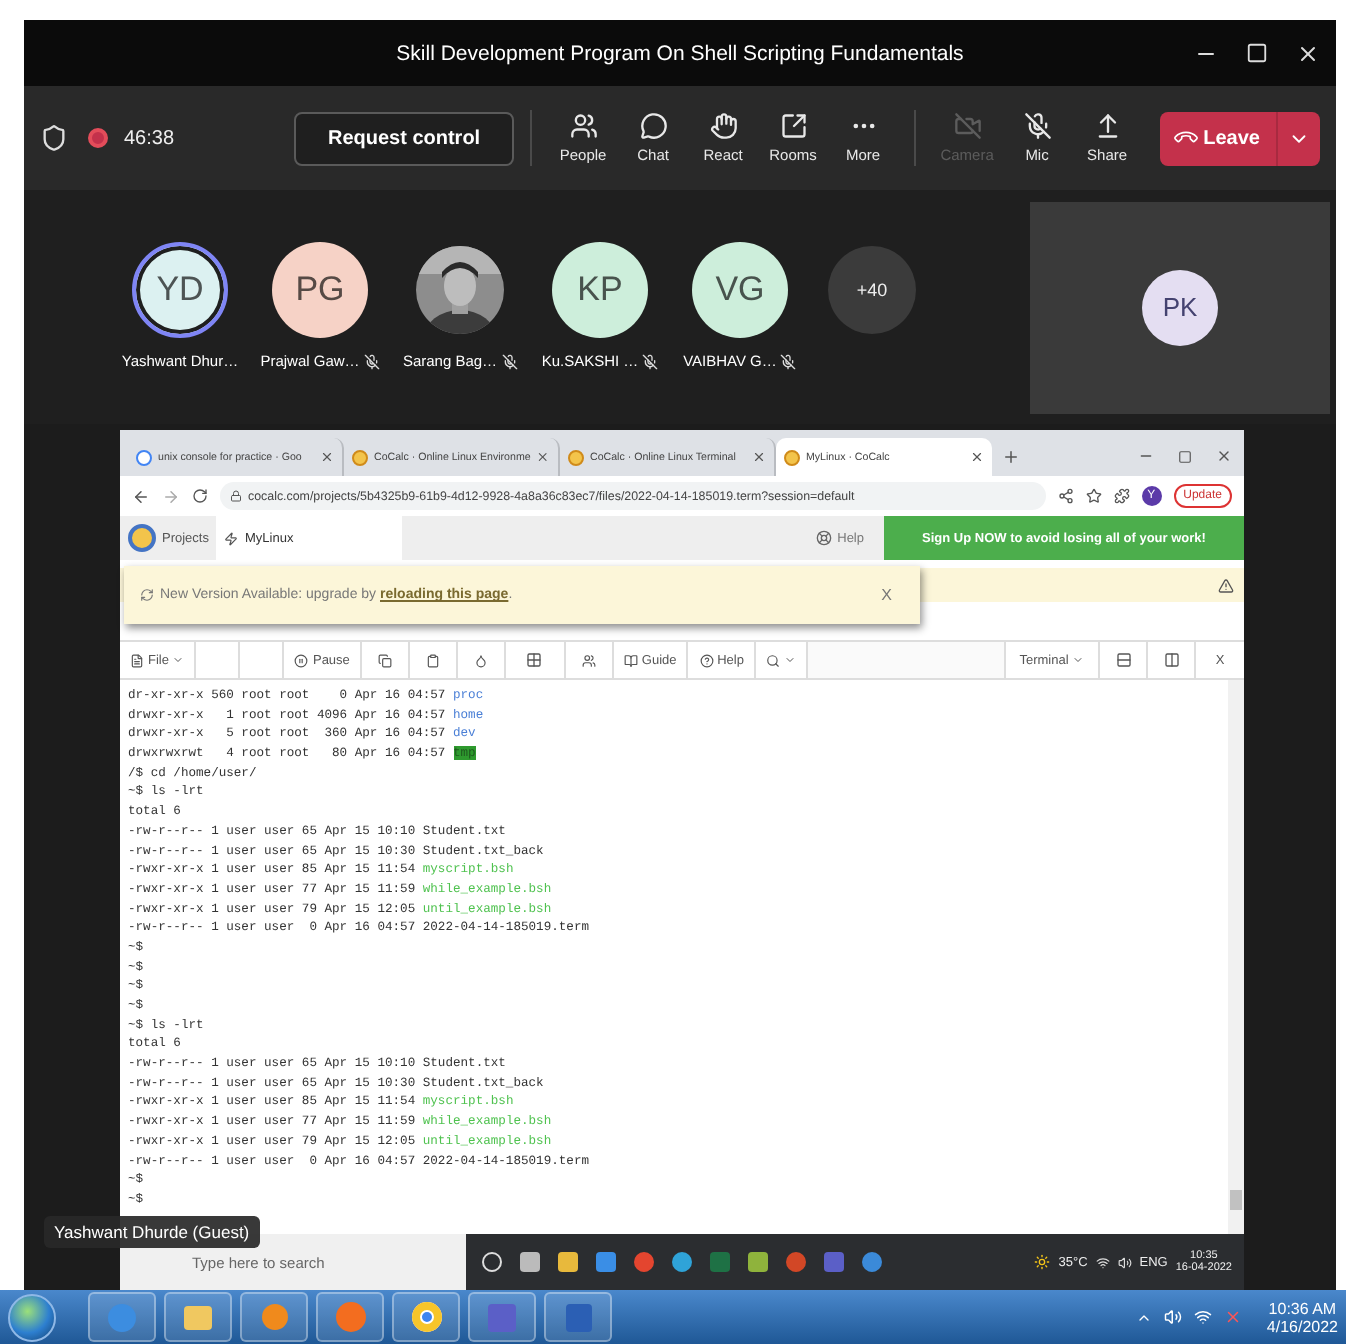 The image size is (1346, 1344). Describe the element at coordinates (796, 1262) in the screenshot. I see `presentation-icon` at that location.